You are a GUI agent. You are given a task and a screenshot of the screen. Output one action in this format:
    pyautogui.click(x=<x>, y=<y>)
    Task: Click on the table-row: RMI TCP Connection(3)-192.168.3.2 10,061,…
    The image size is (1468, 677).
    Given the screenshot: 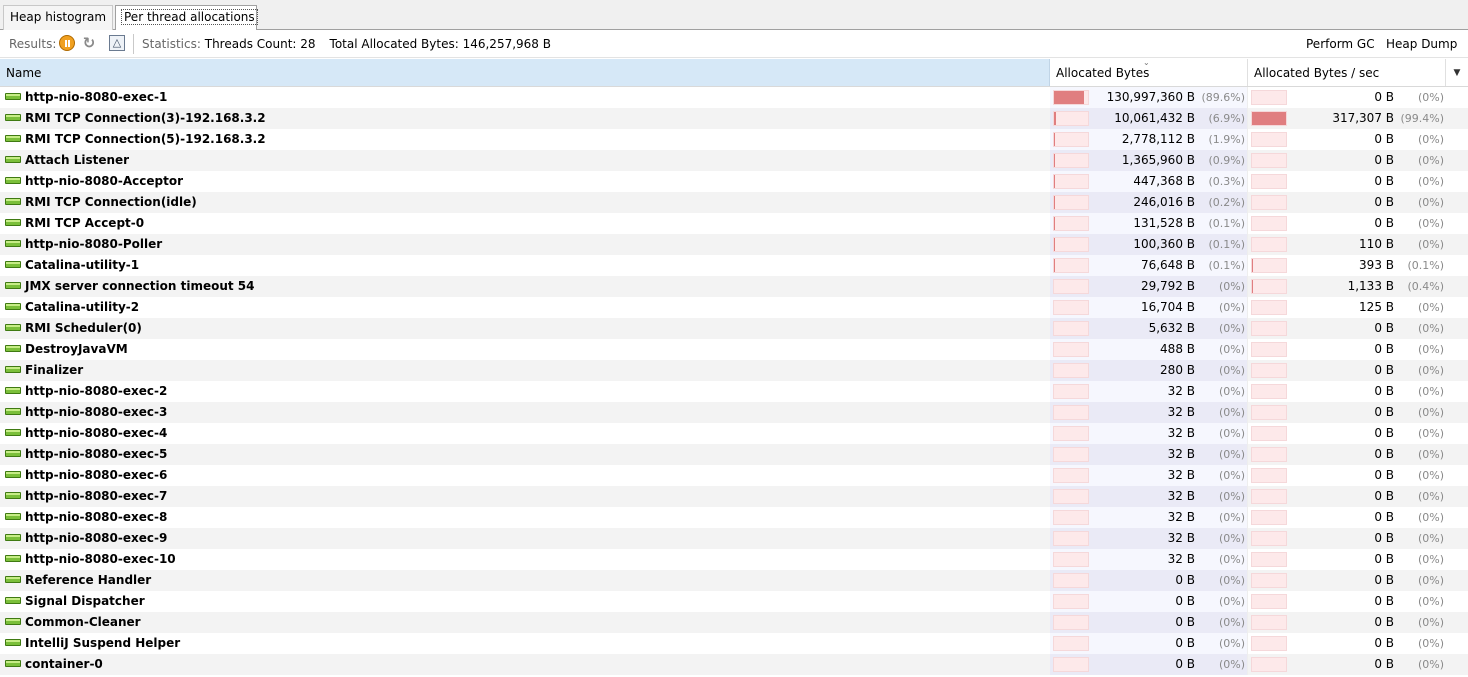 What is the action you would take?
    pyautogui.click(x=734, y=118)
    